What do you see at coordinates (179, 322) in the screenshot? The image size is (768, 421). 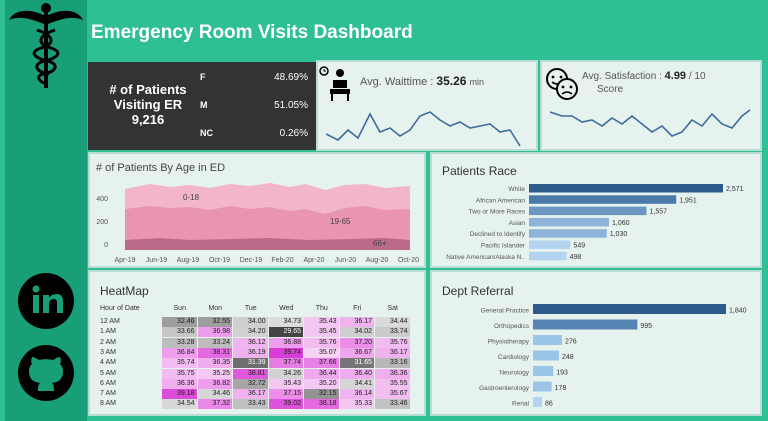 I see `heatmap-cell: 32.46` at bounding box center [179, 322].